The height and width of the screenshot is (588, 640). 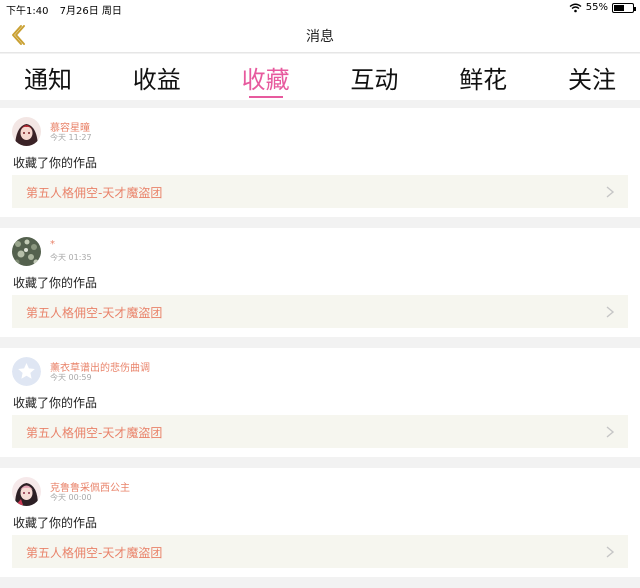 I want to click on timestamp: 今天 01:35, so click(x=71, y=257).